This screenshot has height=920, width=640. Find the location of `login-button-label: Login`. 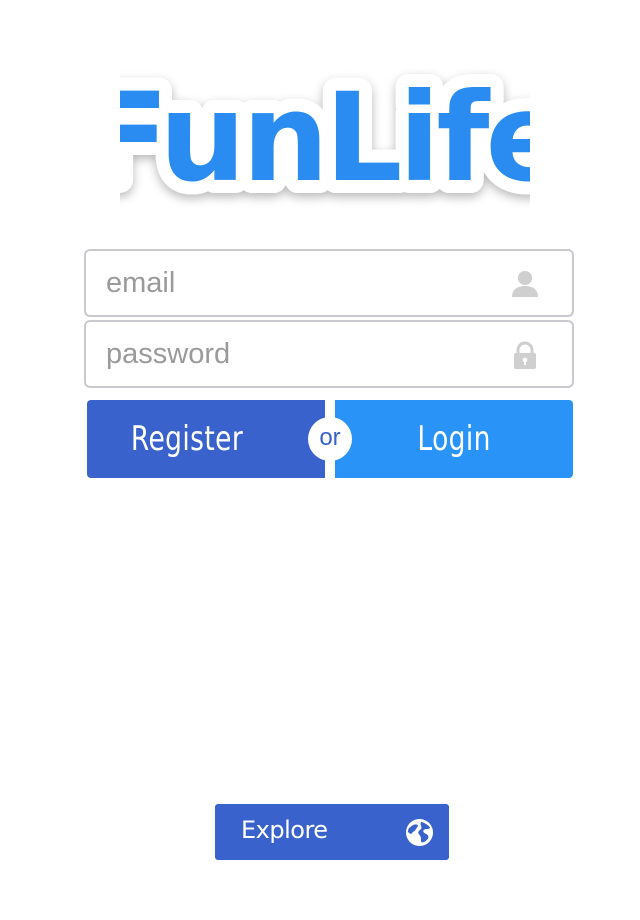

login-button-label: Login is located at coordinates (454, 439).